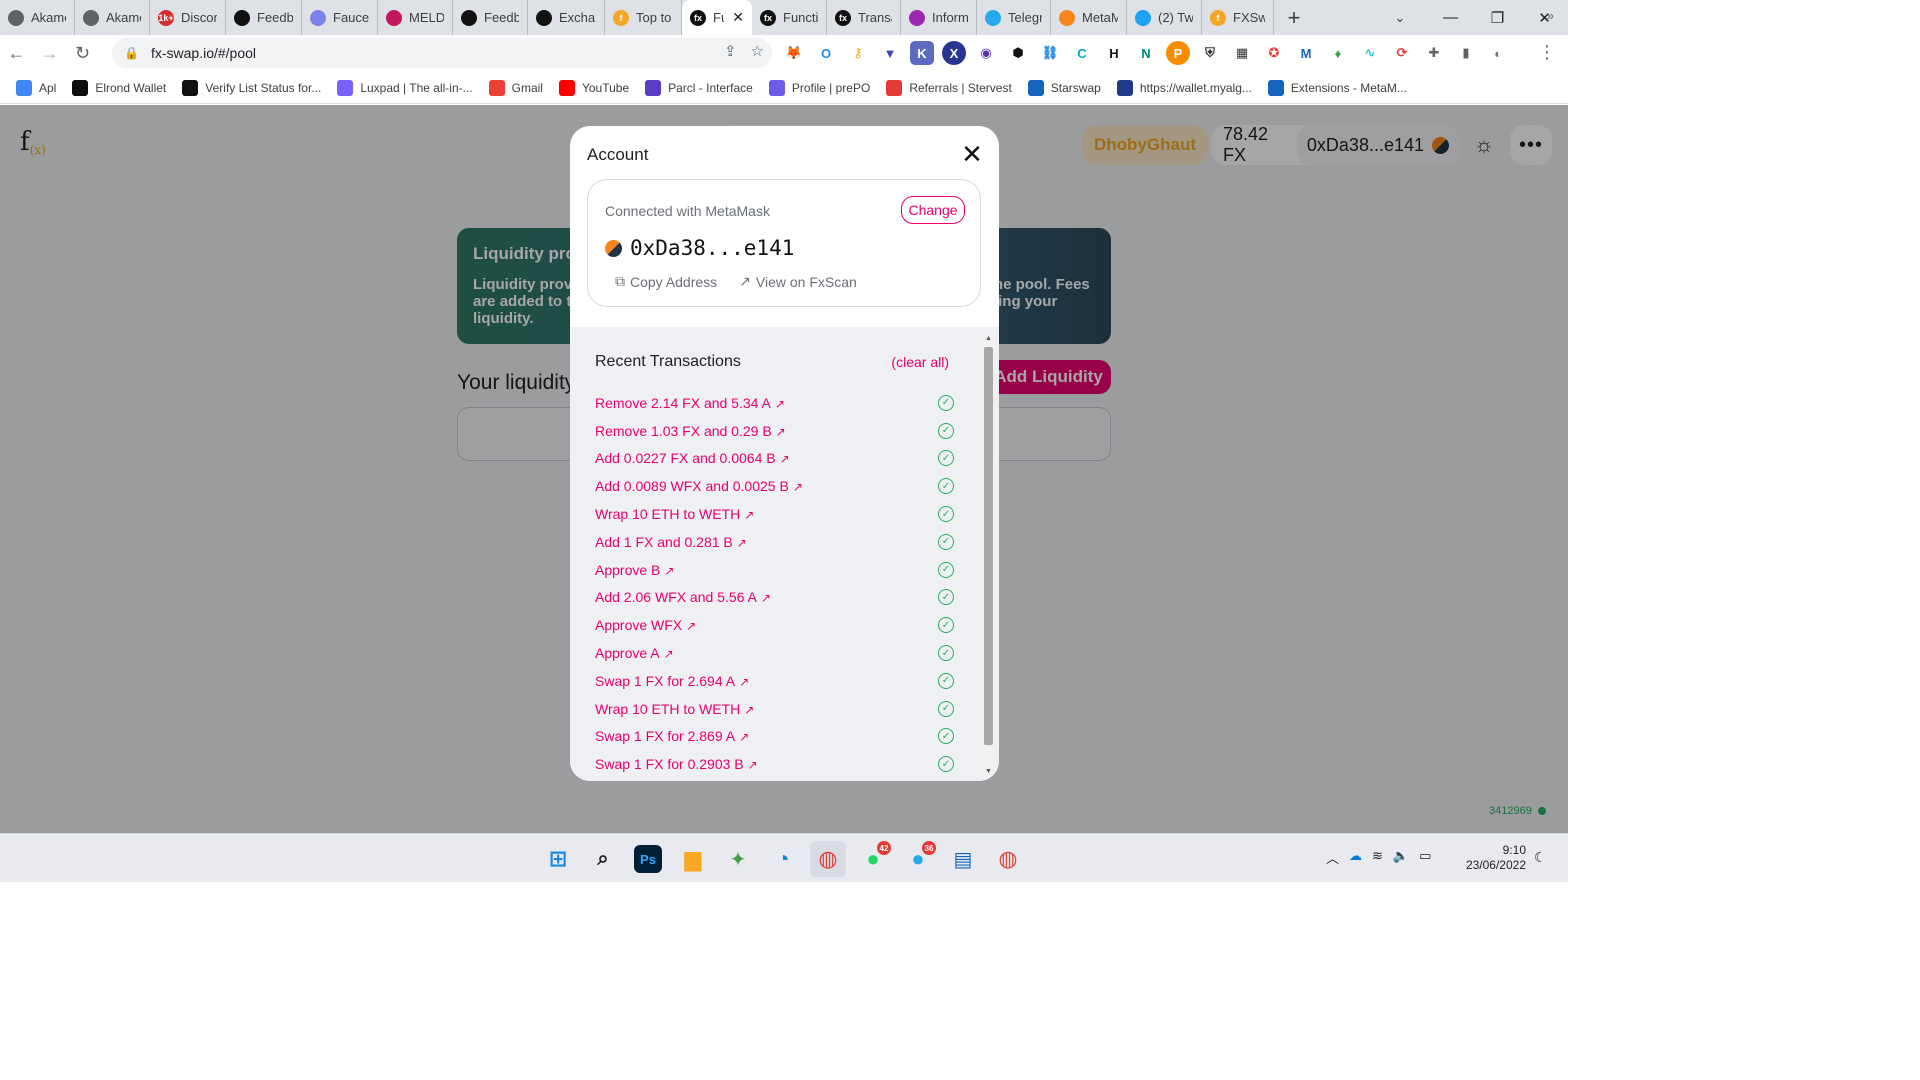  What do you see at coordinates (1402, 53) in the screenshot?
I see `red-extension-icon: ⟳` at bounding box center [1402, 53].